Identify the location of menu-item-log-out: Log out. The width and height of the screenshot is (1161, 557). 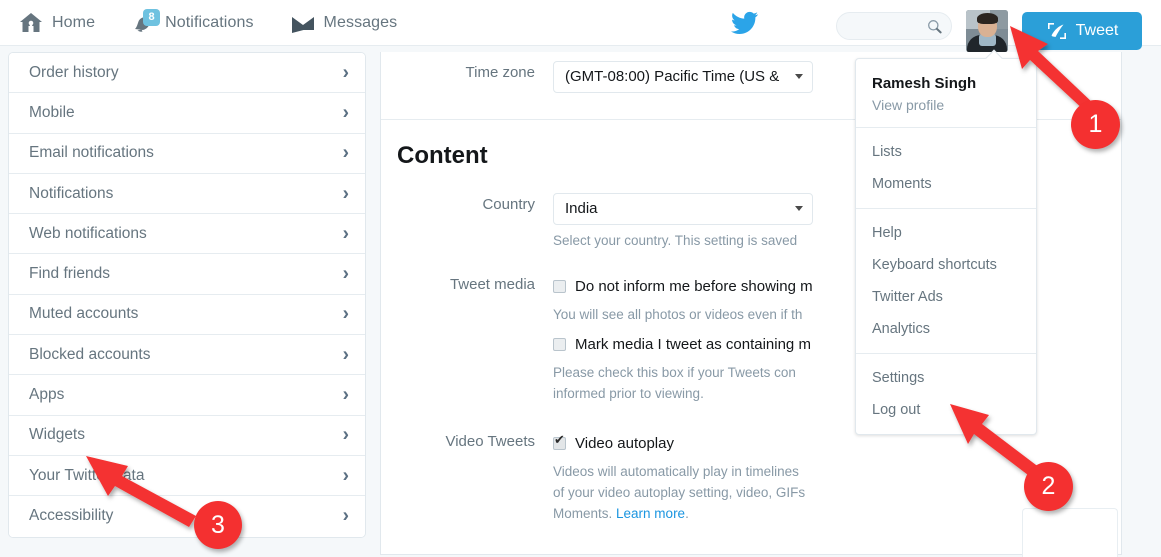
(946, 410).